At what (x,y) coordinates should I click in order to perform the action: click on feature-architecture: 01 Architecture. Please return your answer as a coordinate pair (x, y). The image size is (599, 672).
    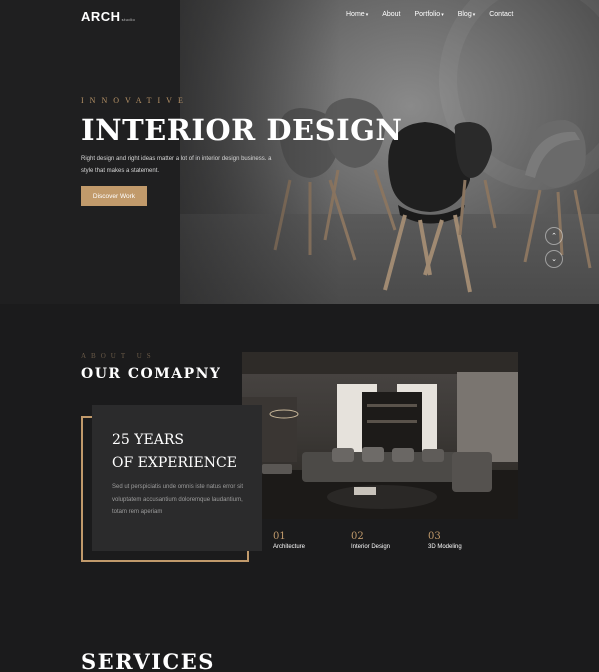
    Looking at the image, I should click on (289, 540).